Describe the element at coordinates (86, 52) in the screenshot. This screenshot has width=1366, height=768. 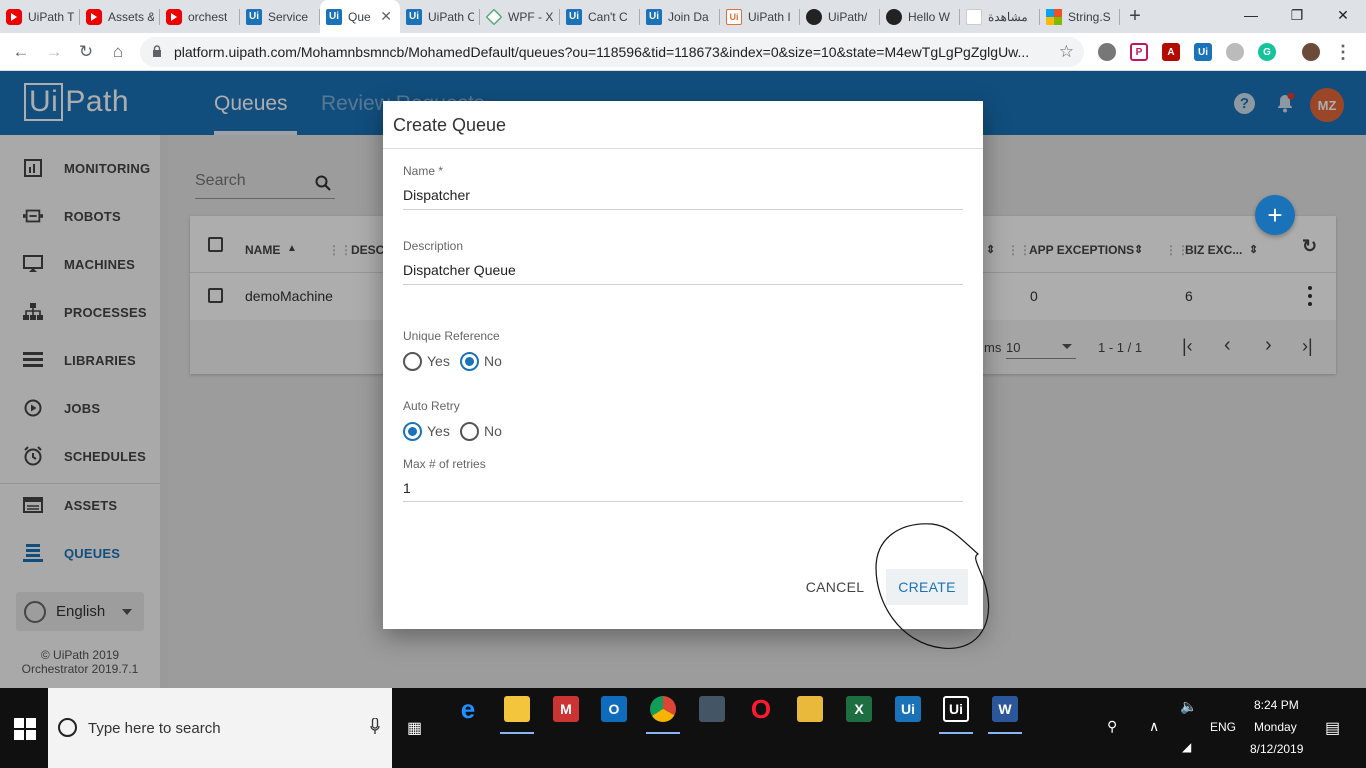
I see `reload-icon: ↻` at that location.